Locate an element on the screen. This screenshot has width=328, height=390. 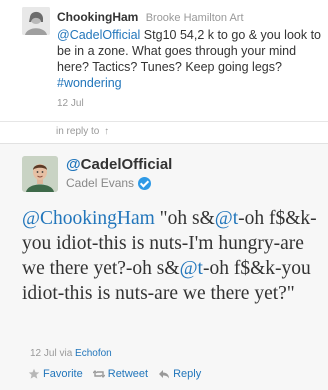
parent-username: ChookingHam is located at coordinates (97, 17).